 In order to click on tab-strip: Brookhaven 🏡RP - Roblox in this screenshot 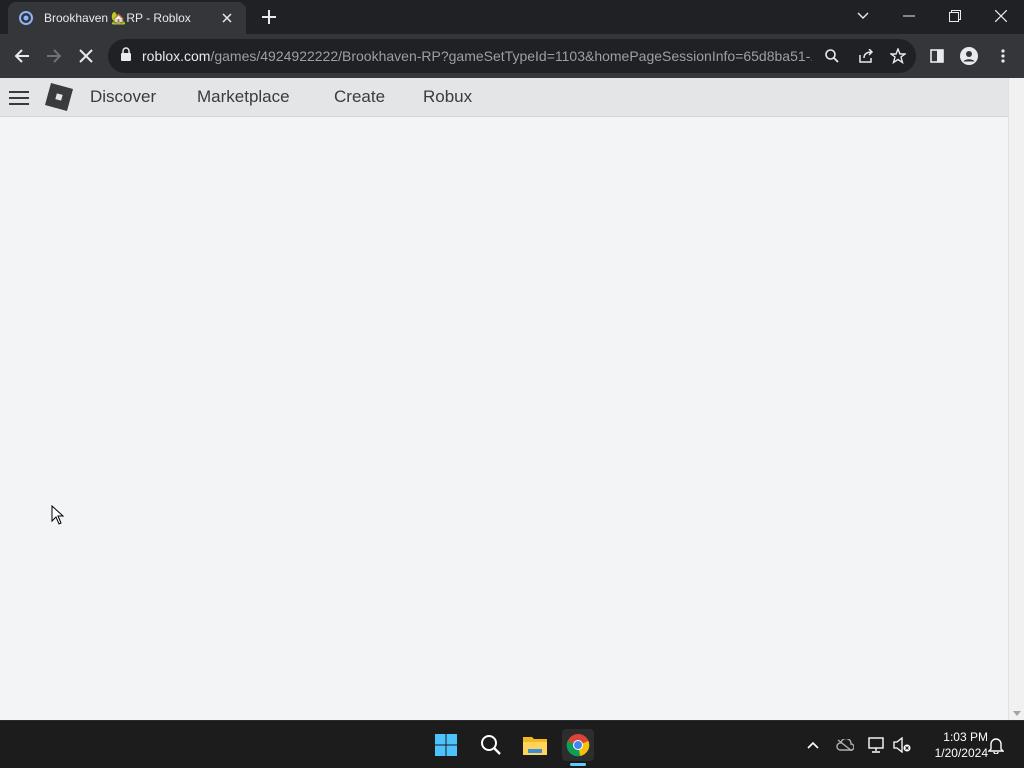, I will do `click(512, 17)`.